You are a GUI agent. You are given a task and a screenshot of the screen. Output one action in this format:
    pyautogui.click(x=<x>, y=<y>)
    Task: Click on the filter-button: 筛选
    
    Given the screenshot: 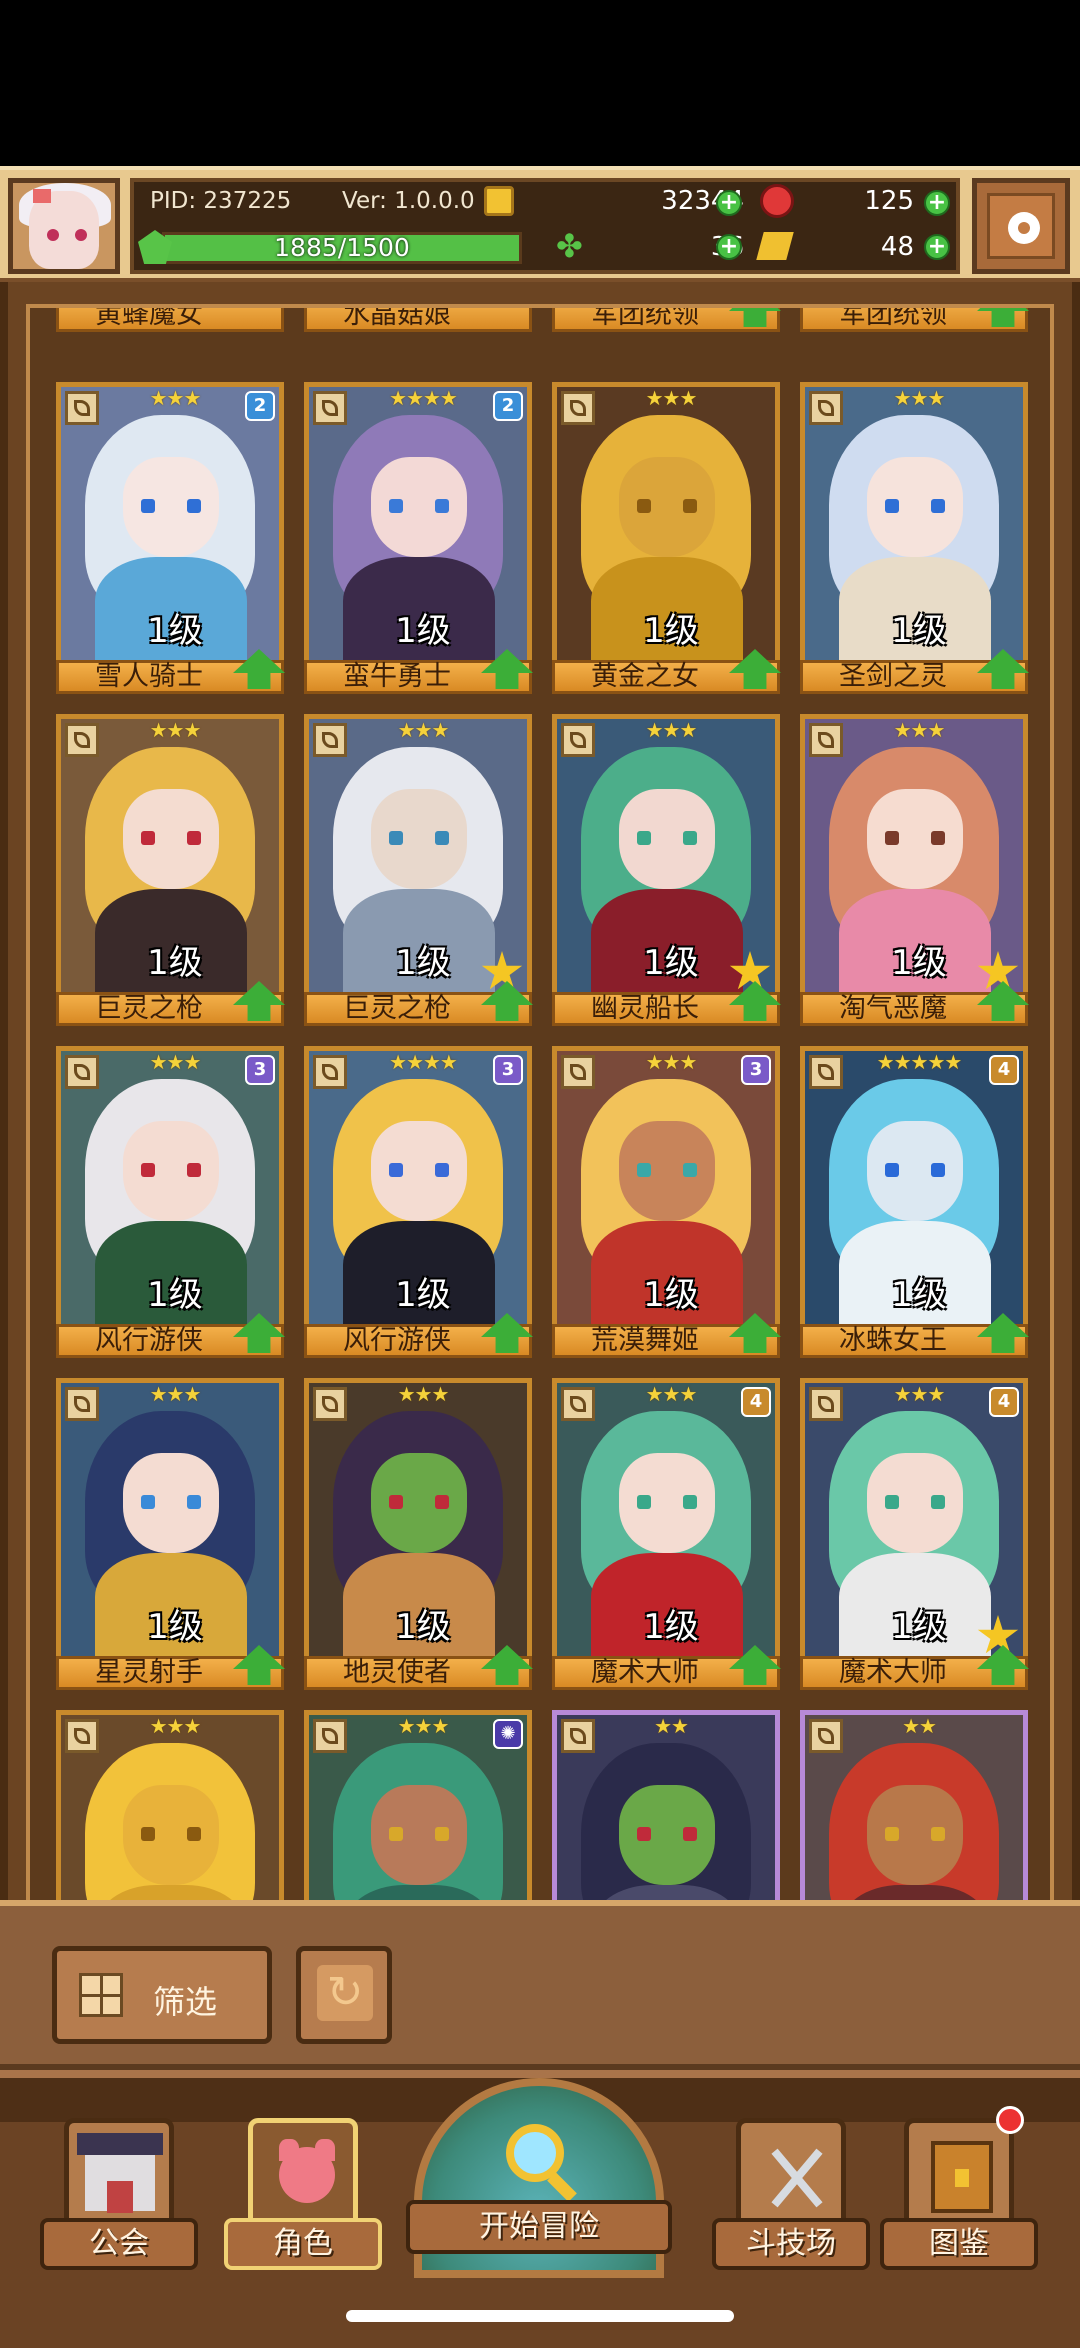 What is the action you would take?
    pyautogui.click(x=162, y=1995)
    